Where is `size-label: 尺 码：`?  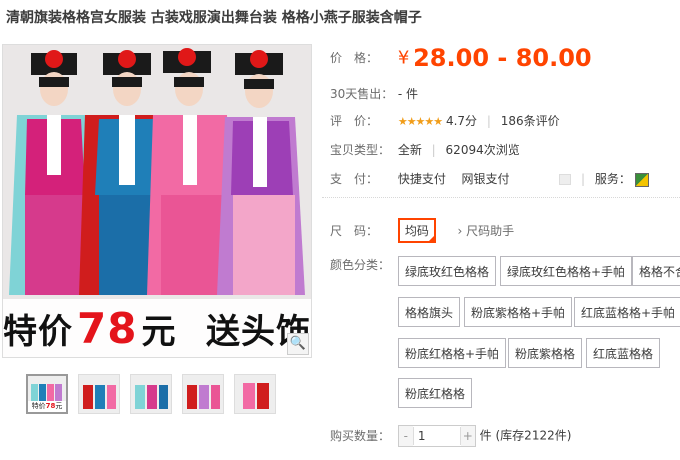 size-label: 尺 码： is located at coordinates (354, 231).